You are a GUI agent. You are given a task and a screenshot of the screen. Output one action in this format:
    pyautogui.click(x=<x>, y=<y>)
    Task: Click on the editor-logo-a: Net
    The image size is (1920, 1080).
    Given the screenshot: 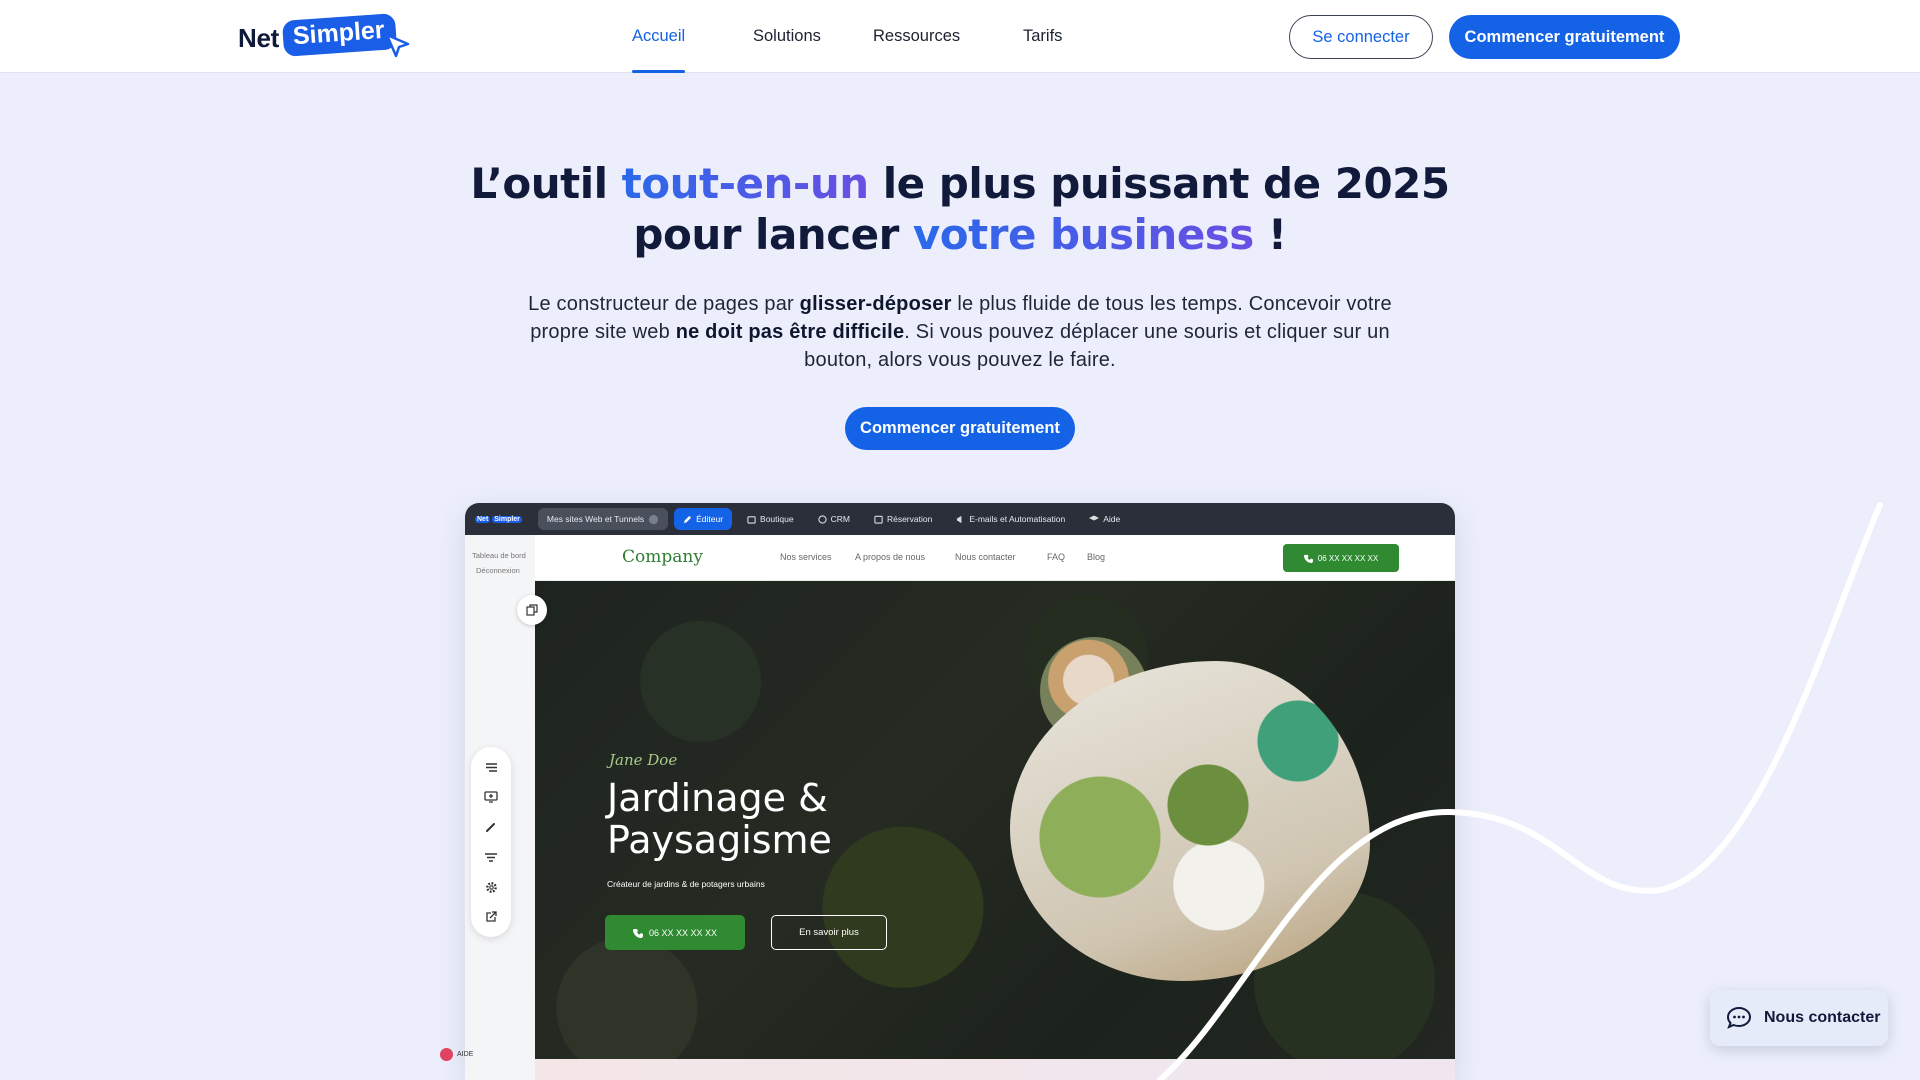 What is the action you would take?
    pyautogui.click(x=483, y=519)
    